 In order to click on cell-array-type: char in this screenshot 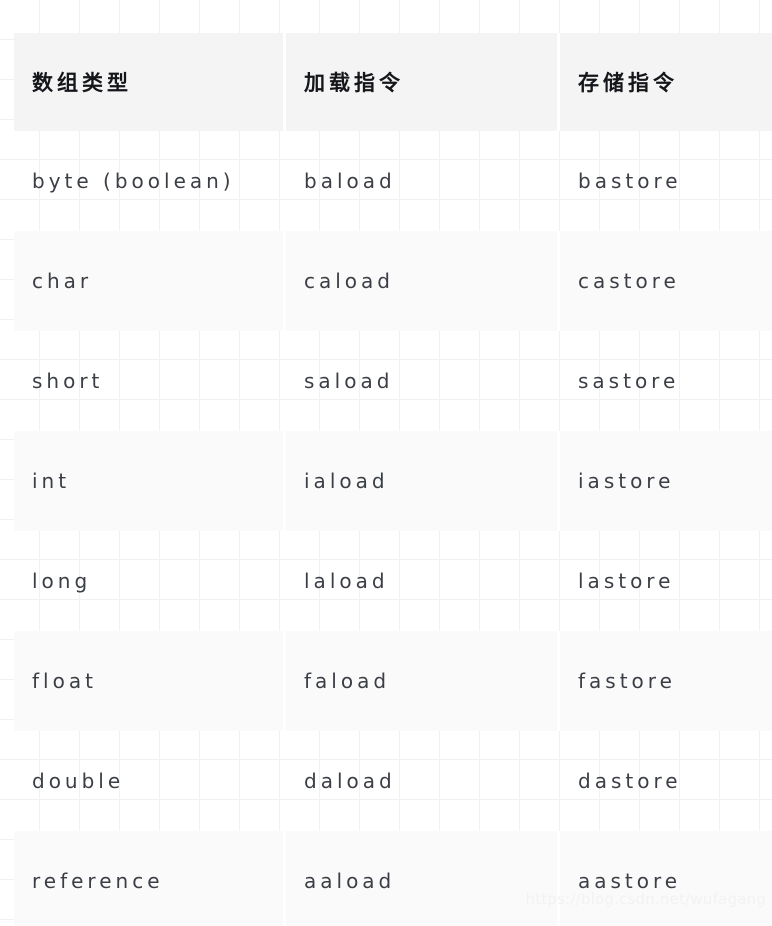, I will do `click(150, 281)`.